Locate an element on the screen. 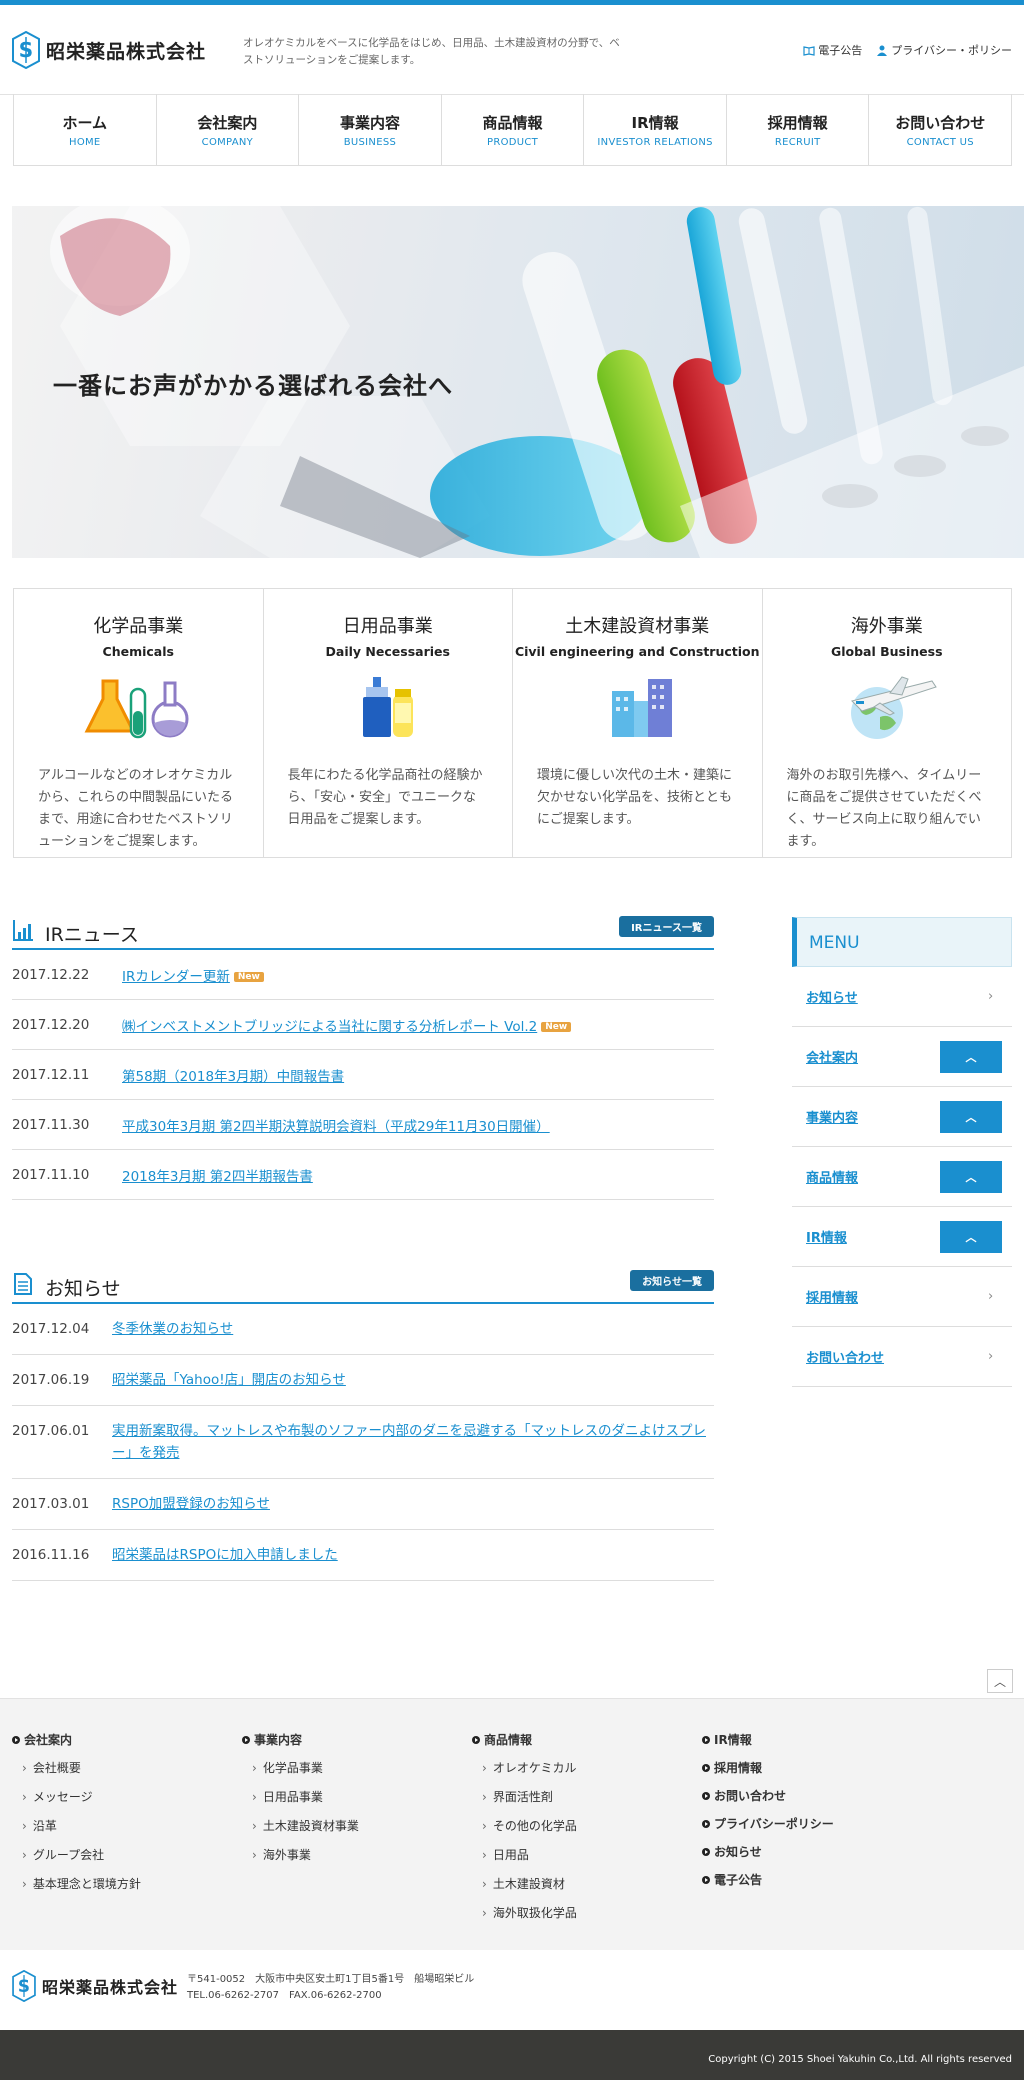 The height and width of the screenshot is (2080, 1024). nav-company: 会社案内 COMPANY is located at coordinates (228, 129).